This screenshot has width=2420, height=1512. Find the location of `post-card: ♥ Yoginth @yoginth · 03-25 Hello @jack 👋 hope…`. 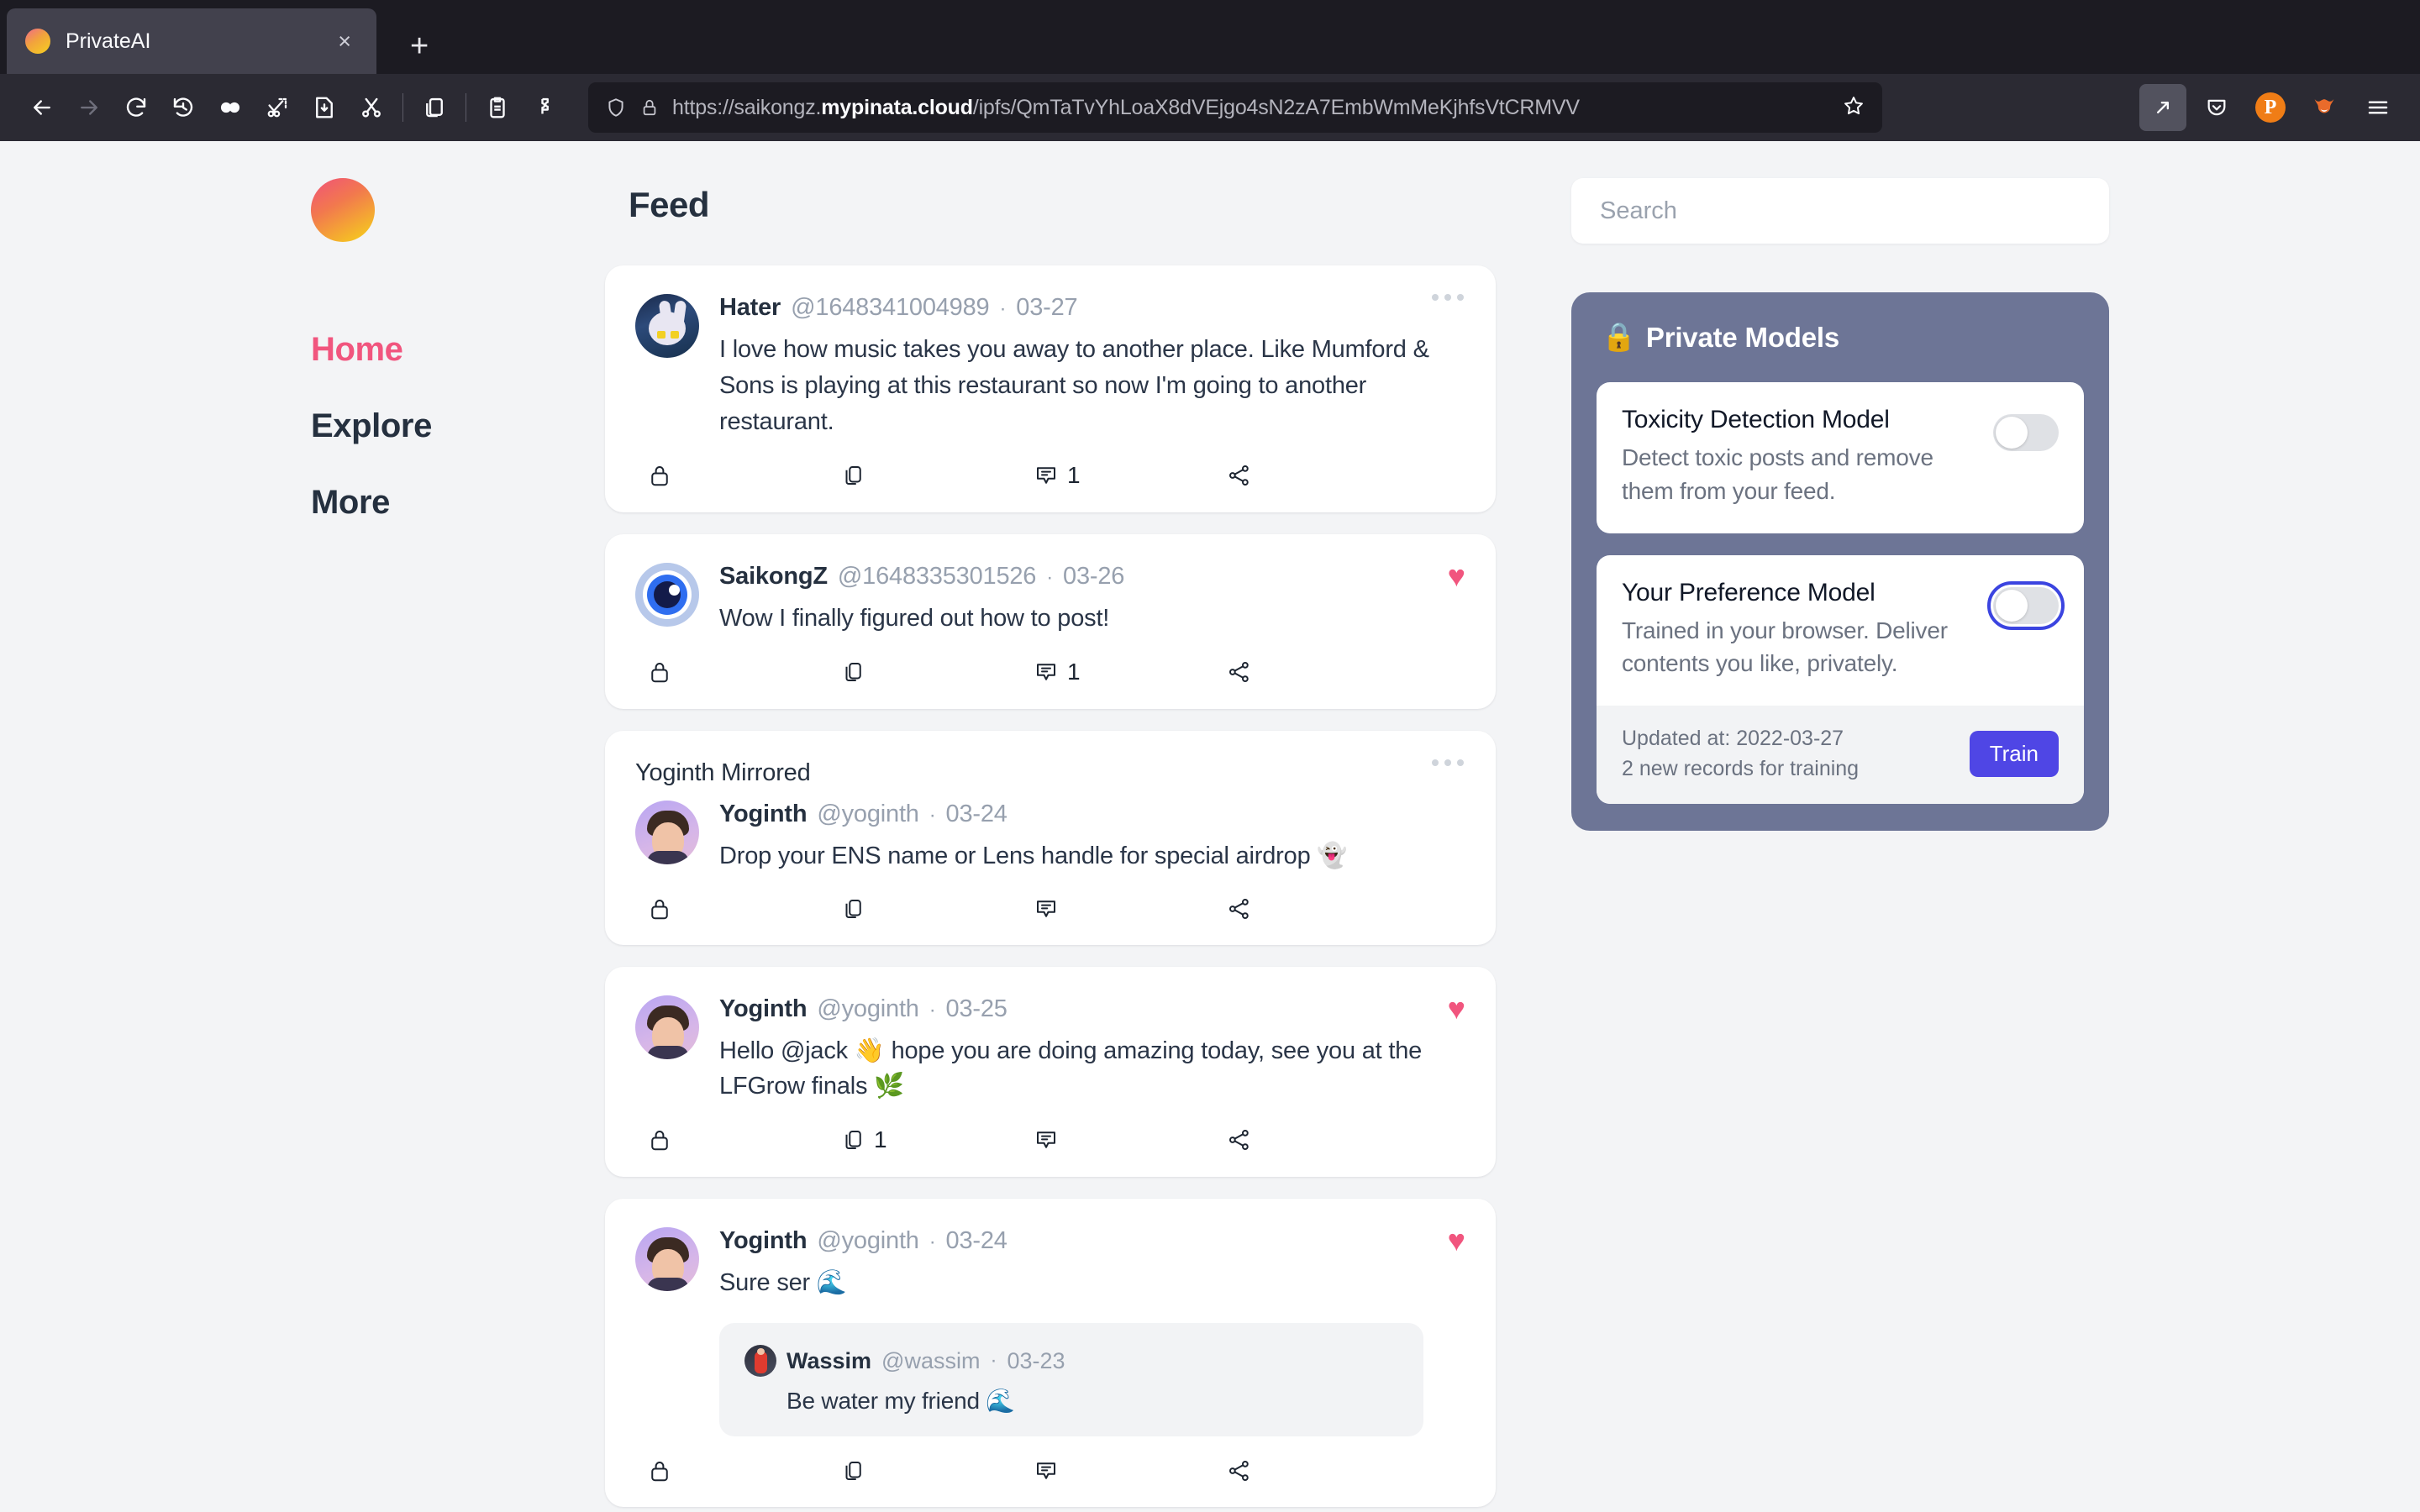

post-card: ♥ Yoginth @yoginth · 03-25 Hello @jack 👋 hope… is located at coordinates (1050, 1072).